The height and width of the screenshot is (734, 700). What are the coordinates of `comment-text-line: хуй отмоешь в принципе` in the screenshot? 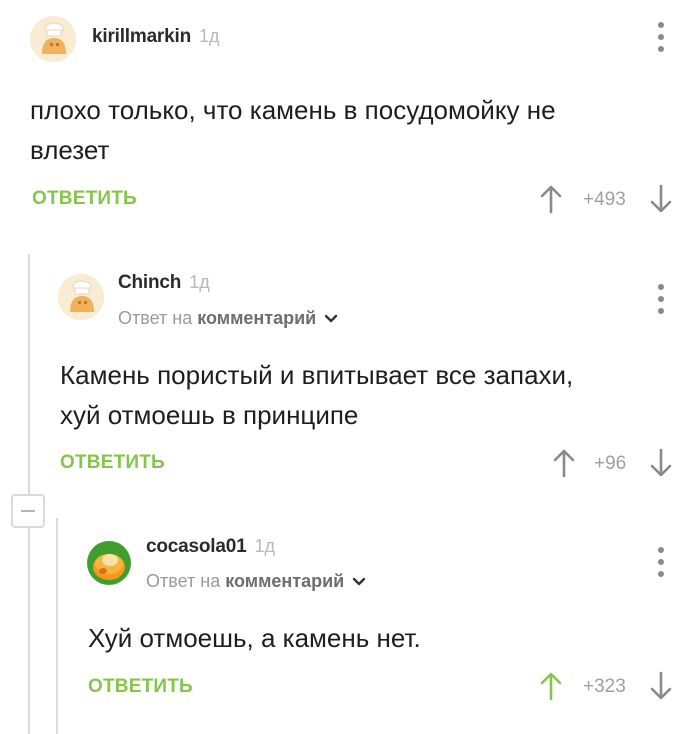 It's located at (209, 415).